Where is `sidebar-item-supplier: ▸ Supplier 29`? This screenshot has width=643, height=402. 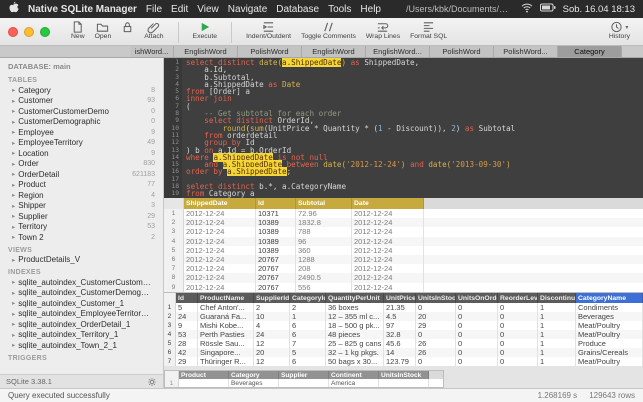 sidebar-item-supplier: ▸ Supplier 29 is located at coordinates (81, 216).